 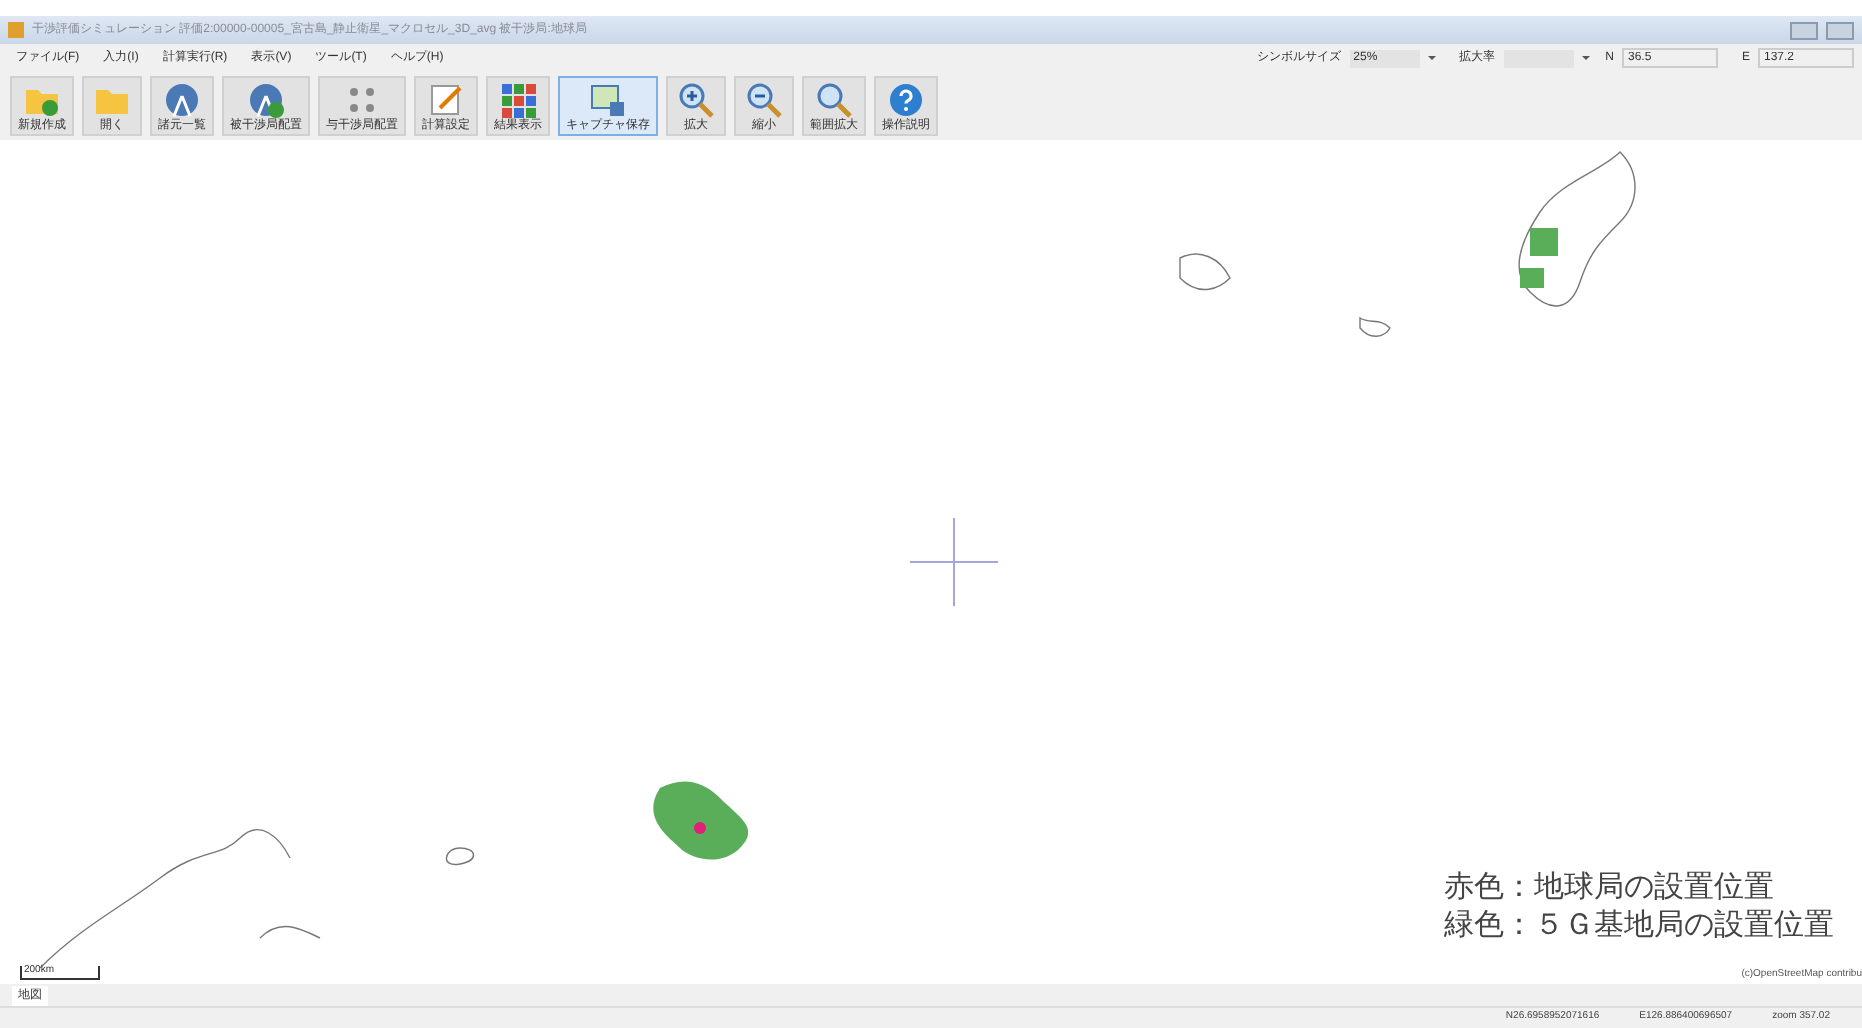 What do you see at coordinates (1610, 887) in the screenshot?
I see `legend-text: 赤色：地球局の設置位置` at bounding box center [1610, 887].